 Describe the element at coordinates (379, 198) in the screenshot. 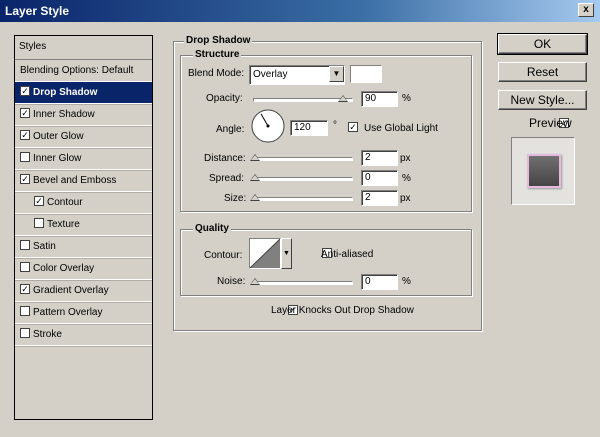

I see `size-input: 2` at that location.